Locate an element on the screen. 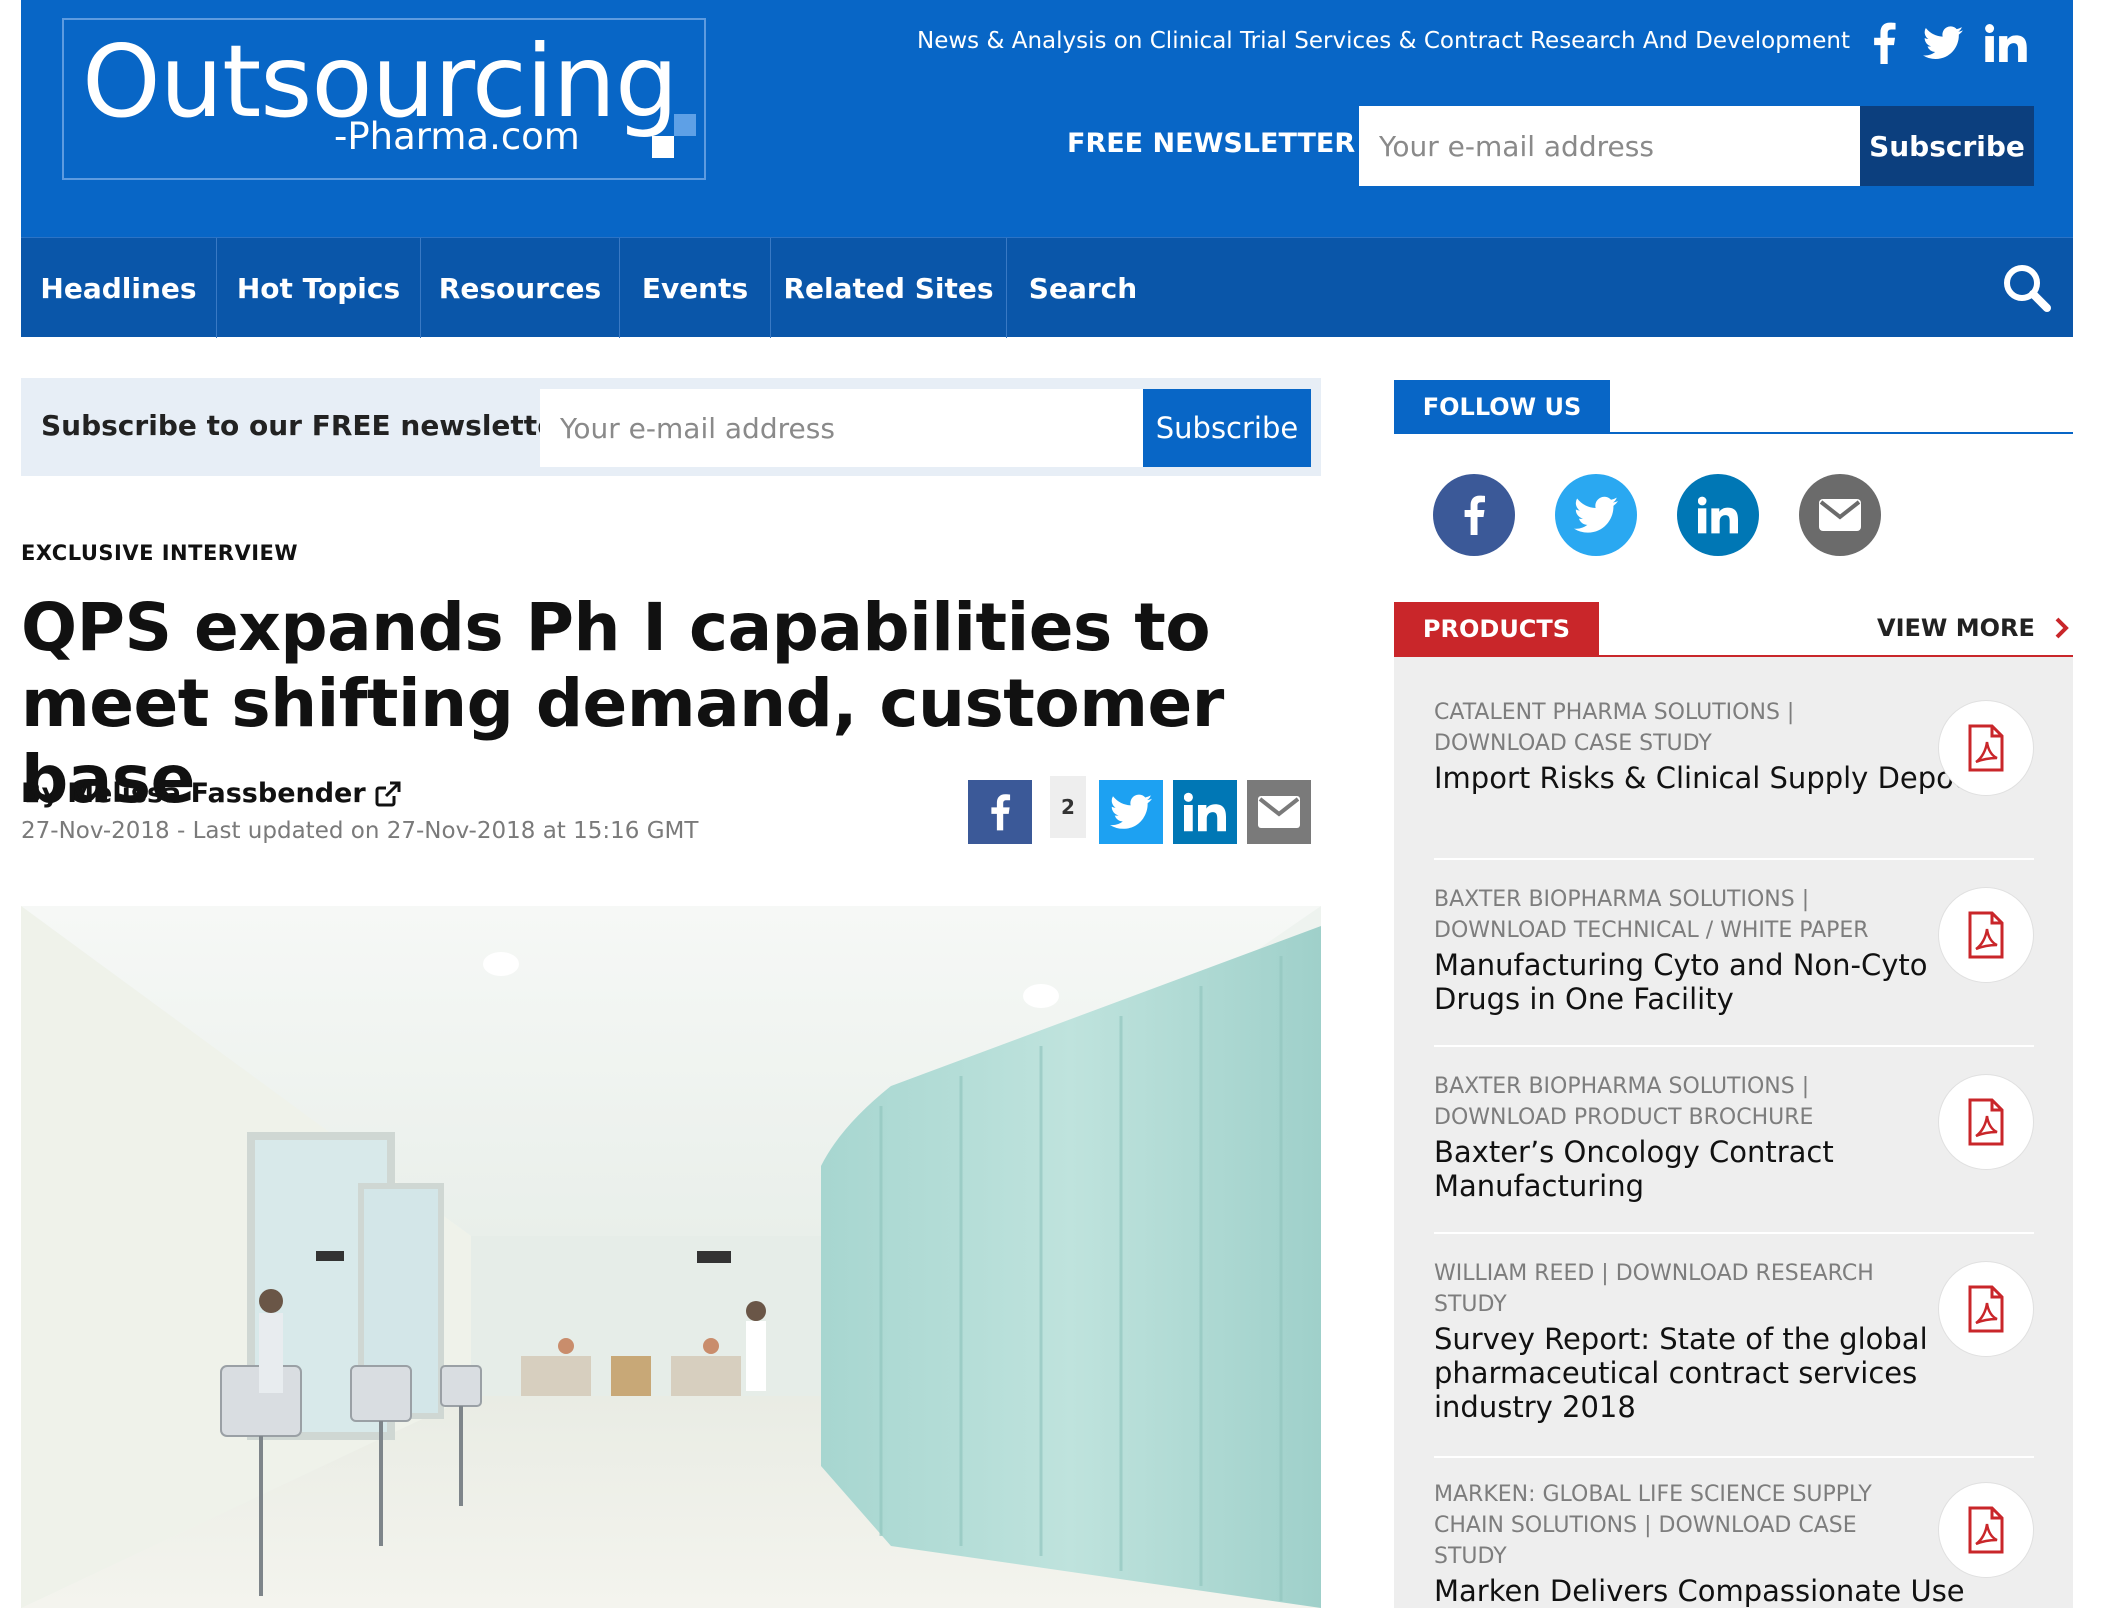 This screenshot has height=1608, width=2109. follow-facebook-icon is located at coordinates (1474, 515).